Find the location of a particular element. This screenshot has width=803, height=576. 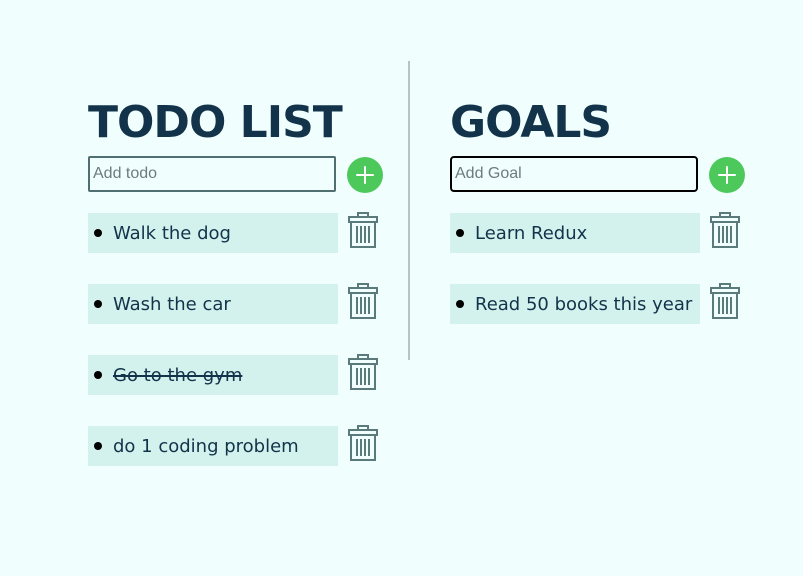

todo-item: do 1 coding problem is located at coordinates (238, 445).